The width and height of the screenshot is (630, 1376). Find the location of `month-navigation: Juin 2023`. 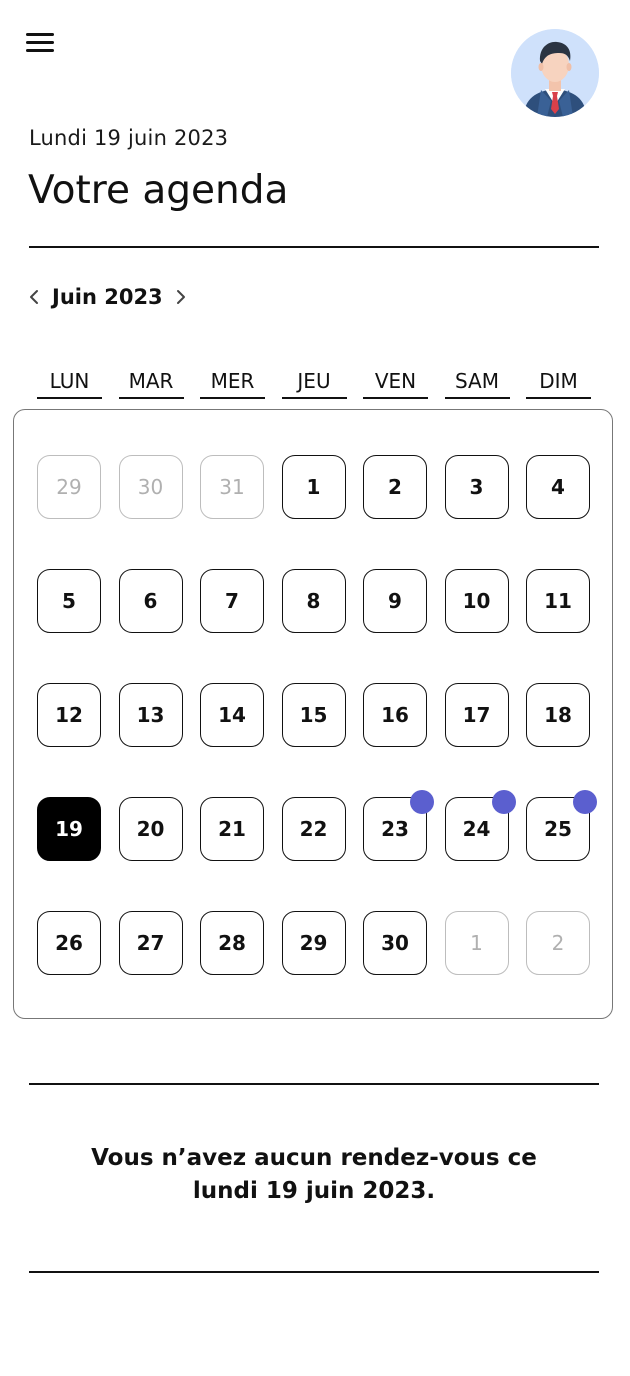

month-navigation: Juin 2023 is located at coordinates (107, 297).